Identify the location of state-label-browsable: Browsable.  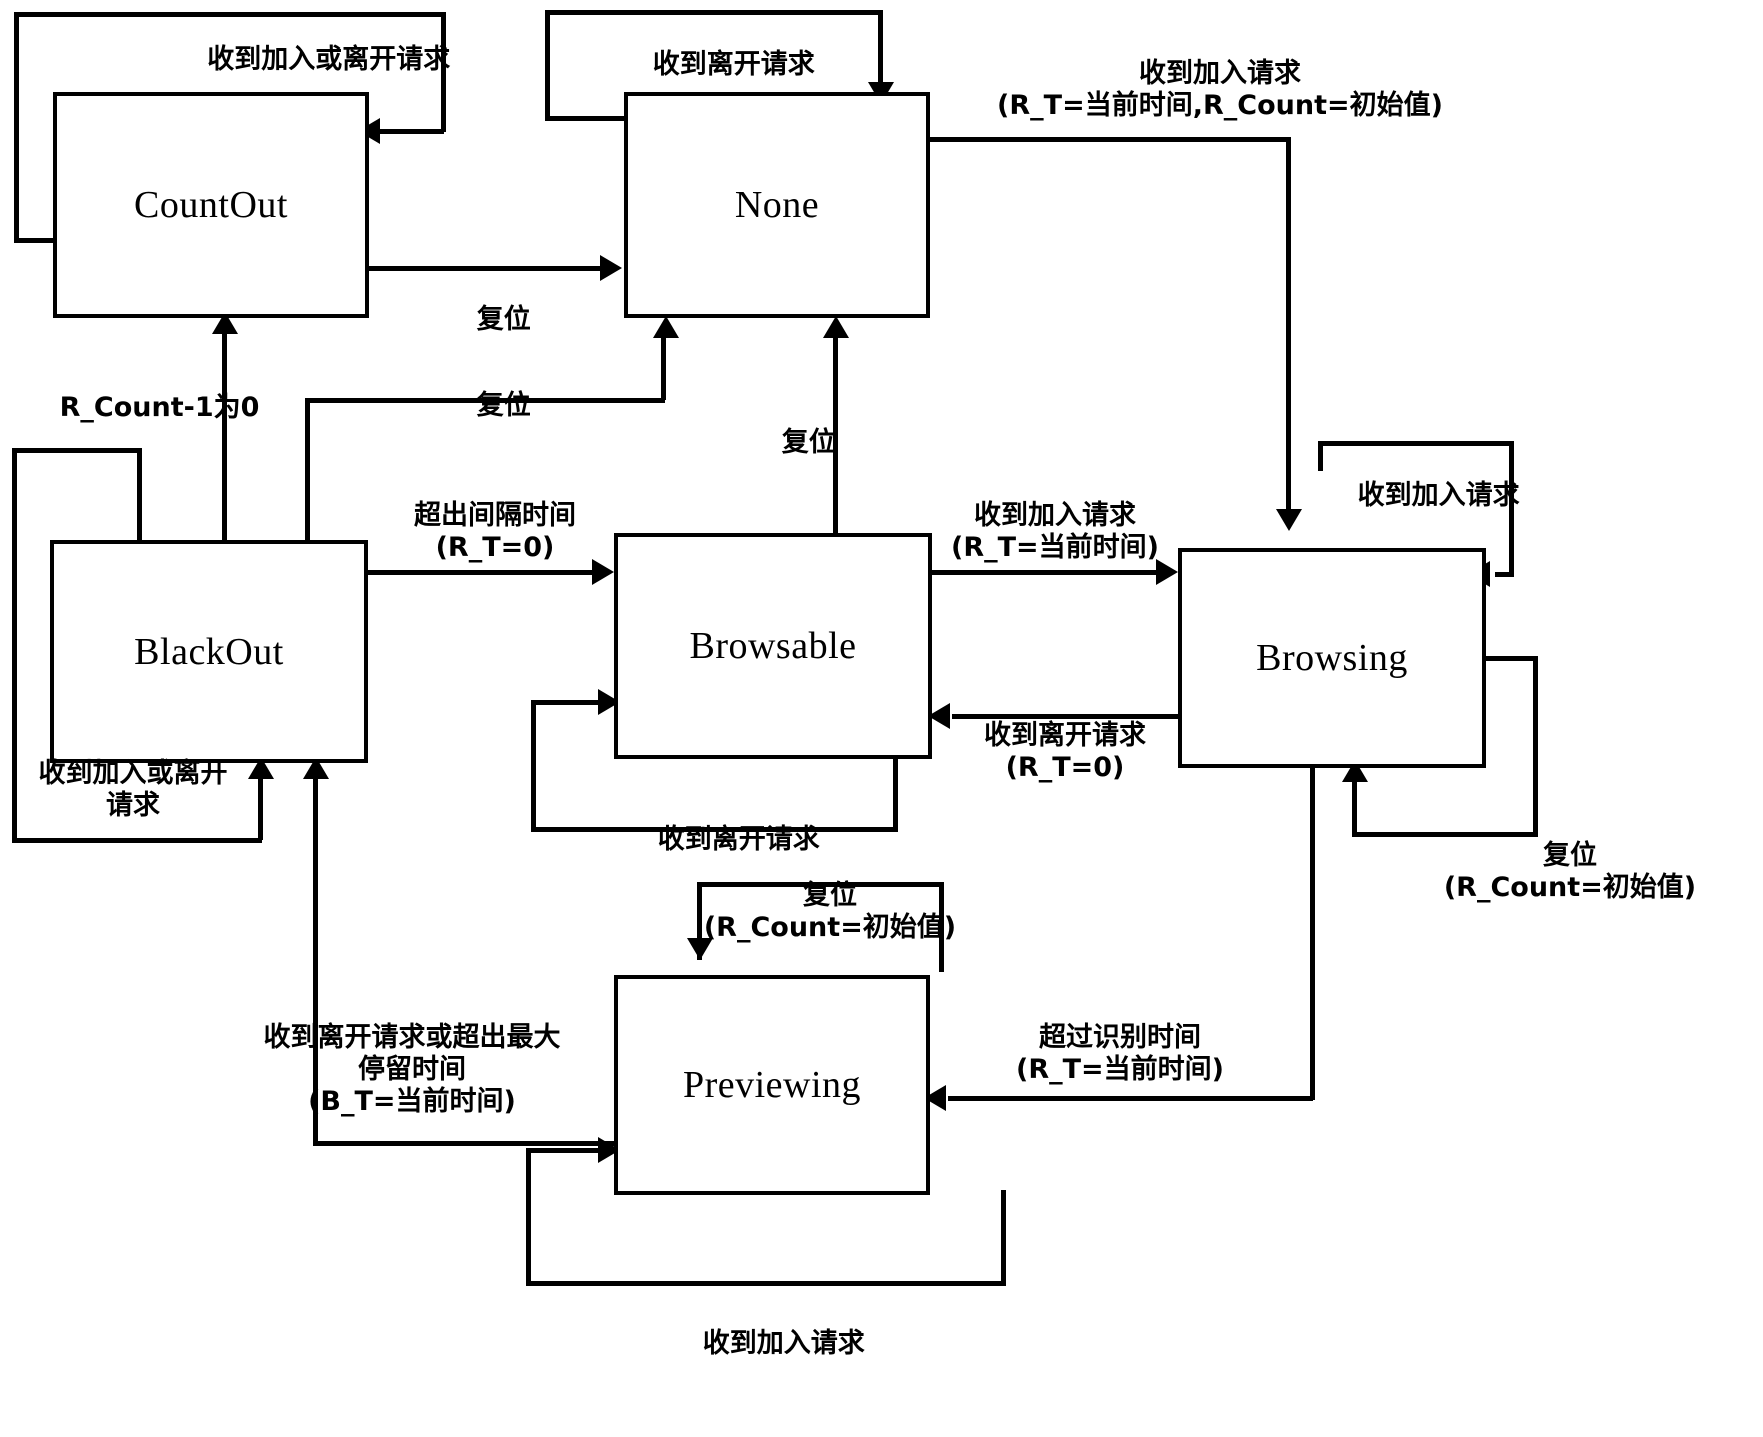
(773, 646).